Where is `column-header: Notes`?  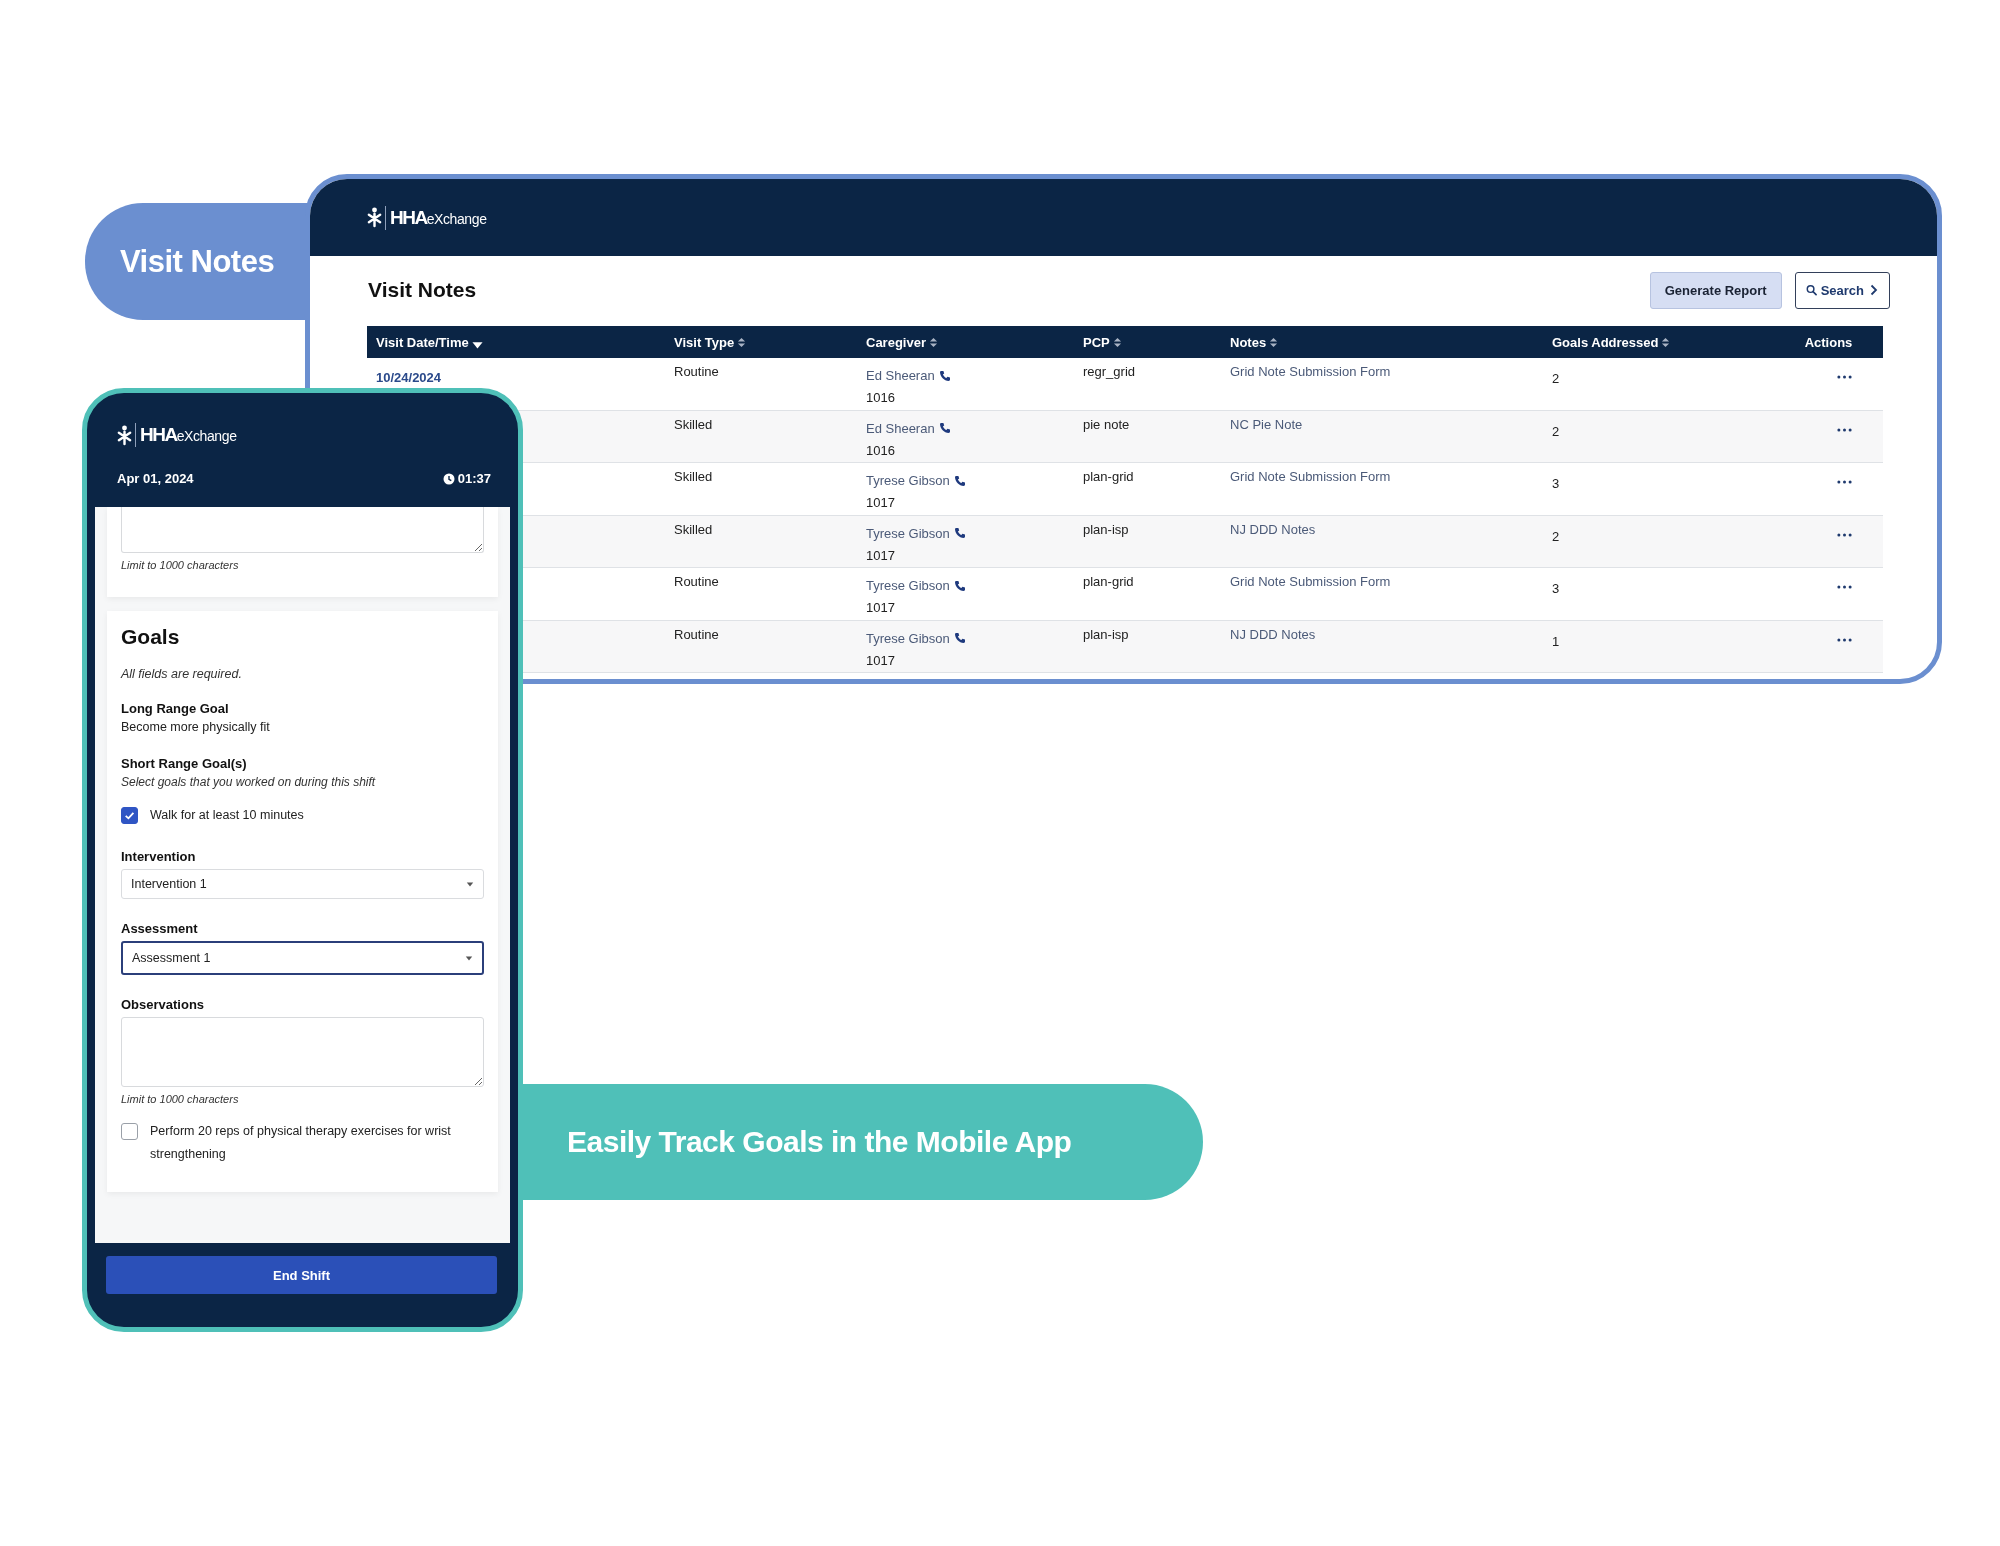
column-header: Notes is located at coordinates (1382, 342).